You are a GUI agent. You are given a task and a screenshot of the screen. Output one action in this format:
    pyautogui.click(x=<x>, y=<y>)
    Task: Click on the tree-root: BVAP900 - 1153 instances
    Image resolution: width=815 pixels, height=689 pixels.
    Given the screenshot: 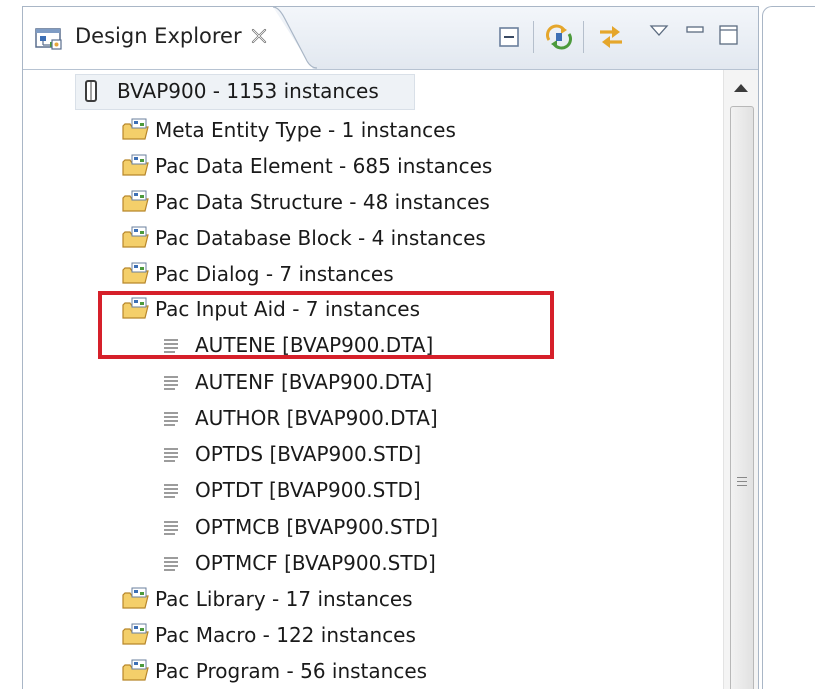 What is the action you would take?
    pyautogui.click(x=231, y=91)
    